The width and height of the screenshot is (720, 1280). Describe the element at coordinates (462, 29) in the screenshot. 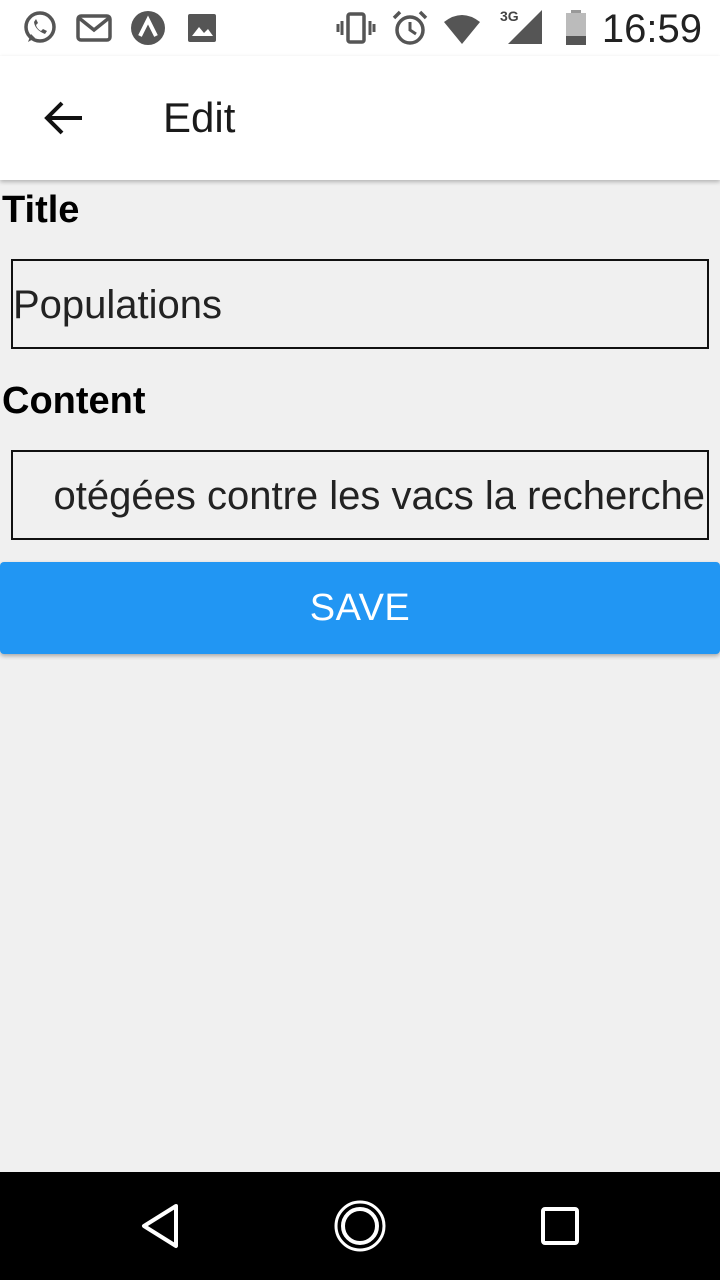

I see `wifi-icon` at that location.